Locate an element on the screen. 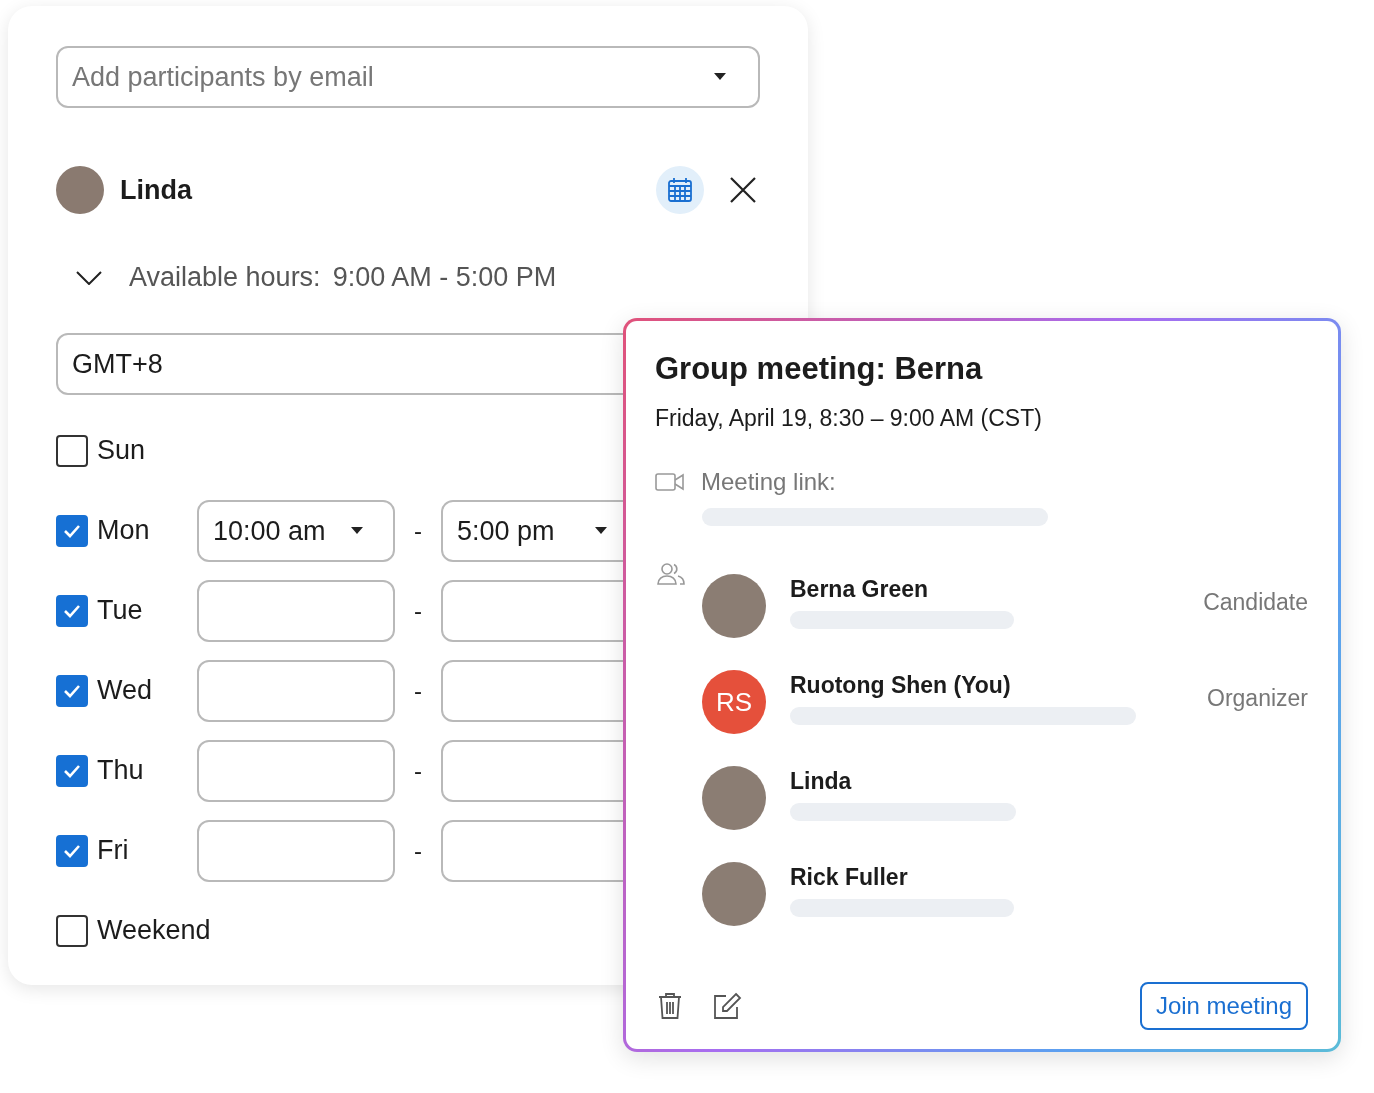  chevron-down-icon is located at coordinates (89, 277).